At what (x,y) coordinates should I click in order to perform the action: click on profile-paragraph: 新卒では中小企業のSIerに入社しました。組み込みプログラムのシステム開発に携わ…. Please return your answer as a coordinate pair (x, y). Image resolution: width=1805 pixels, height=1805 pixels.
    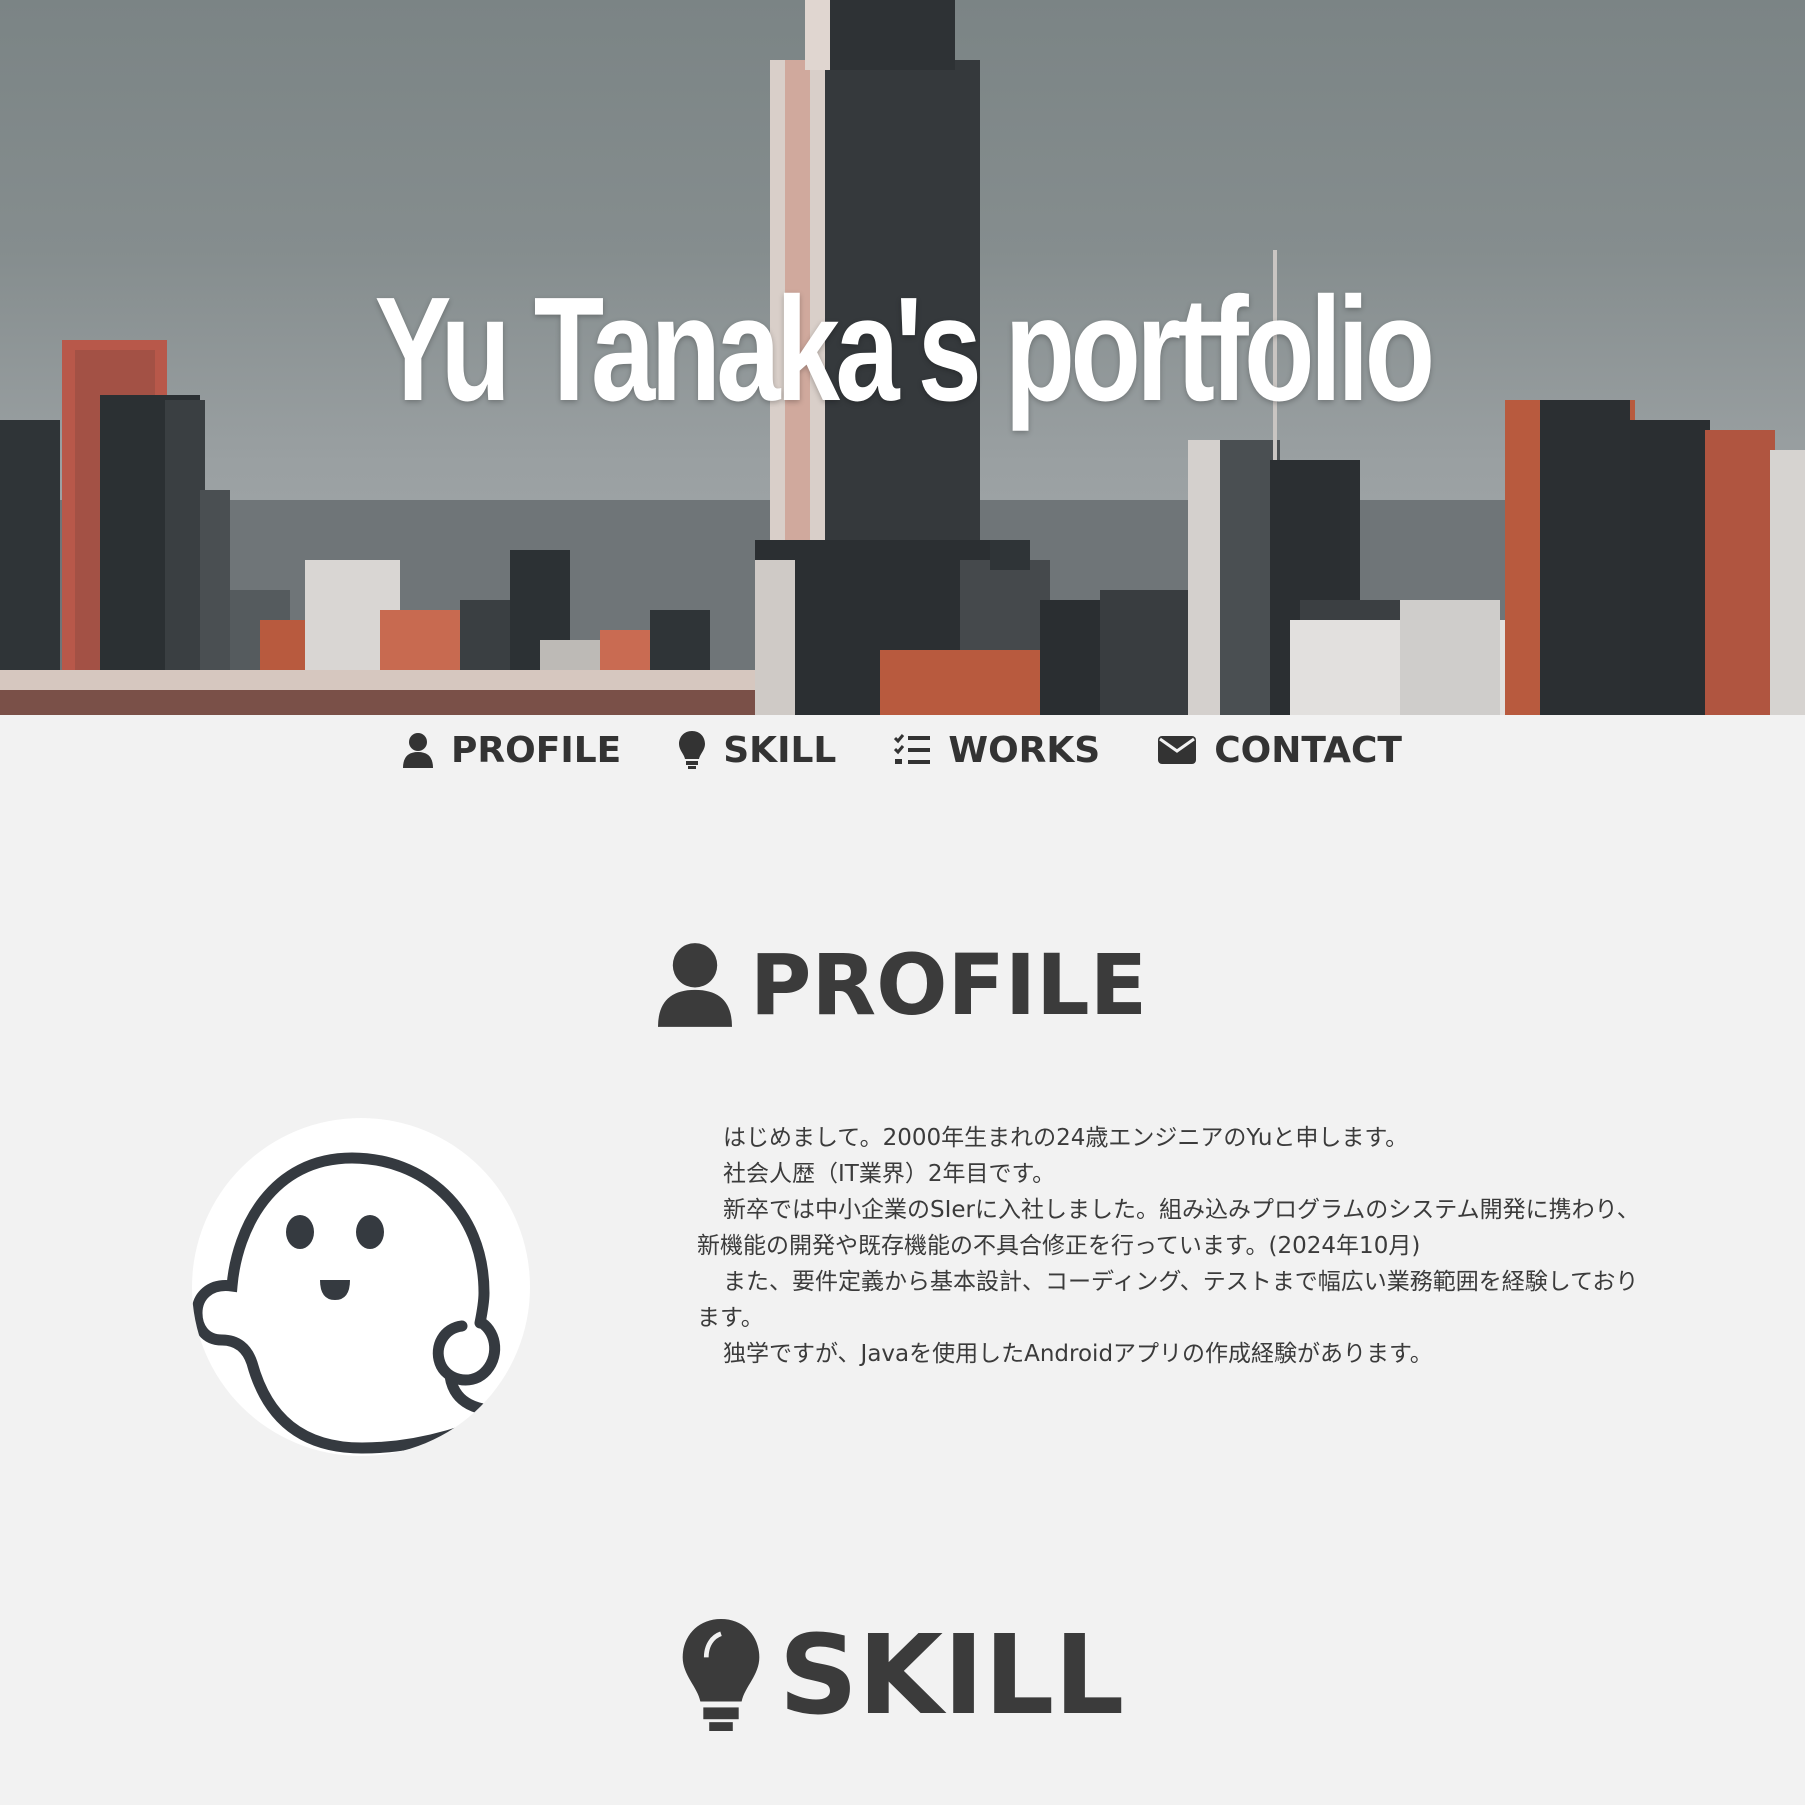
    Looking at the image, I should click on (1168, 1228).